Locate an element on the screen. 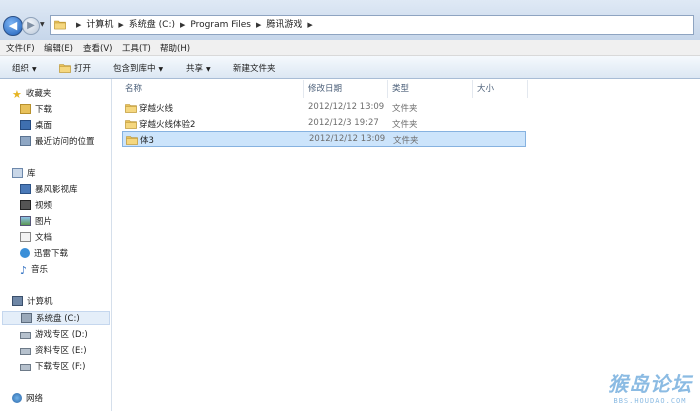 The height and width of the screenshot is (411, 700). file-row-selected: 体3 2012/12/12 13:09 文件夹 is located at coordinates (324, 139).